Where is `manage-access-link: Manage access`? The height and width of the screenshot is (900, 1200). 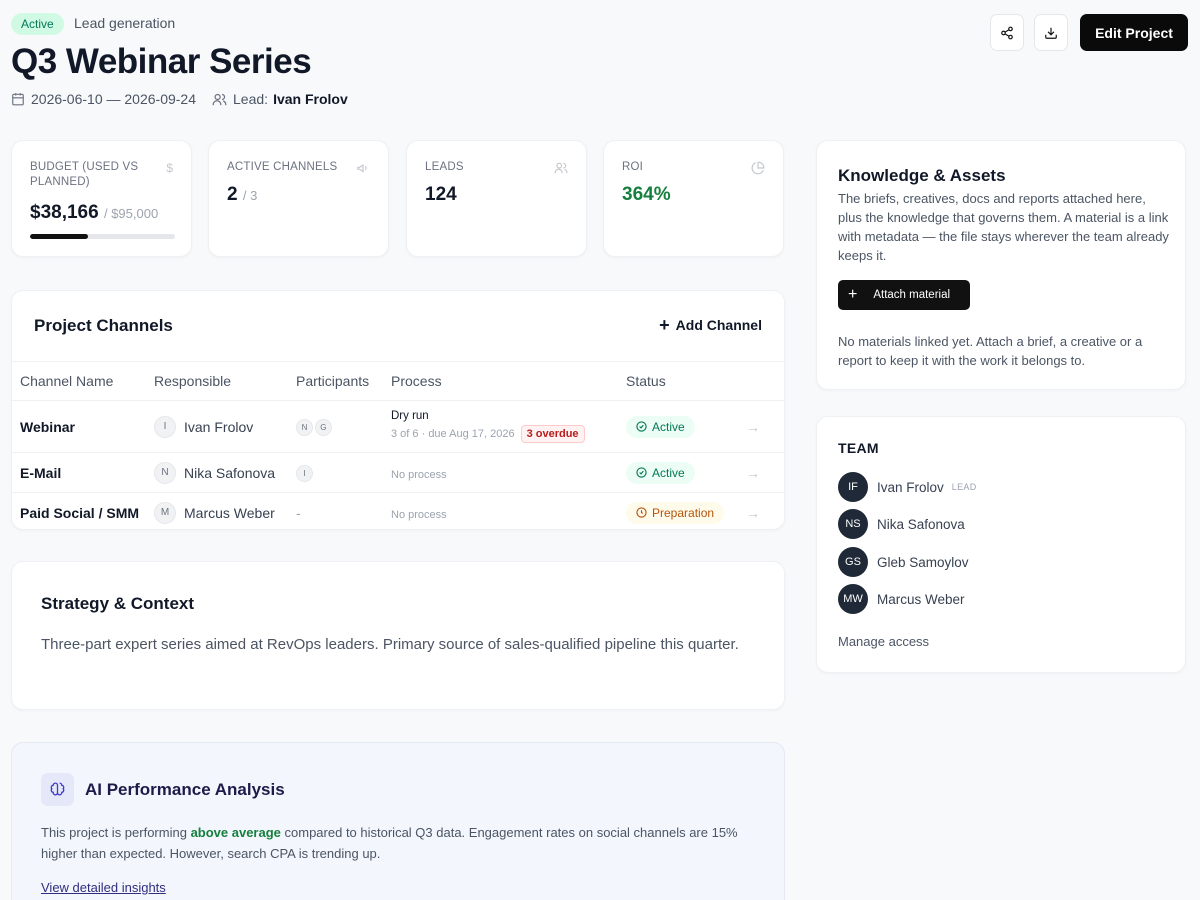 manage-access-link: Manage access is located at coordinates (883, 641).